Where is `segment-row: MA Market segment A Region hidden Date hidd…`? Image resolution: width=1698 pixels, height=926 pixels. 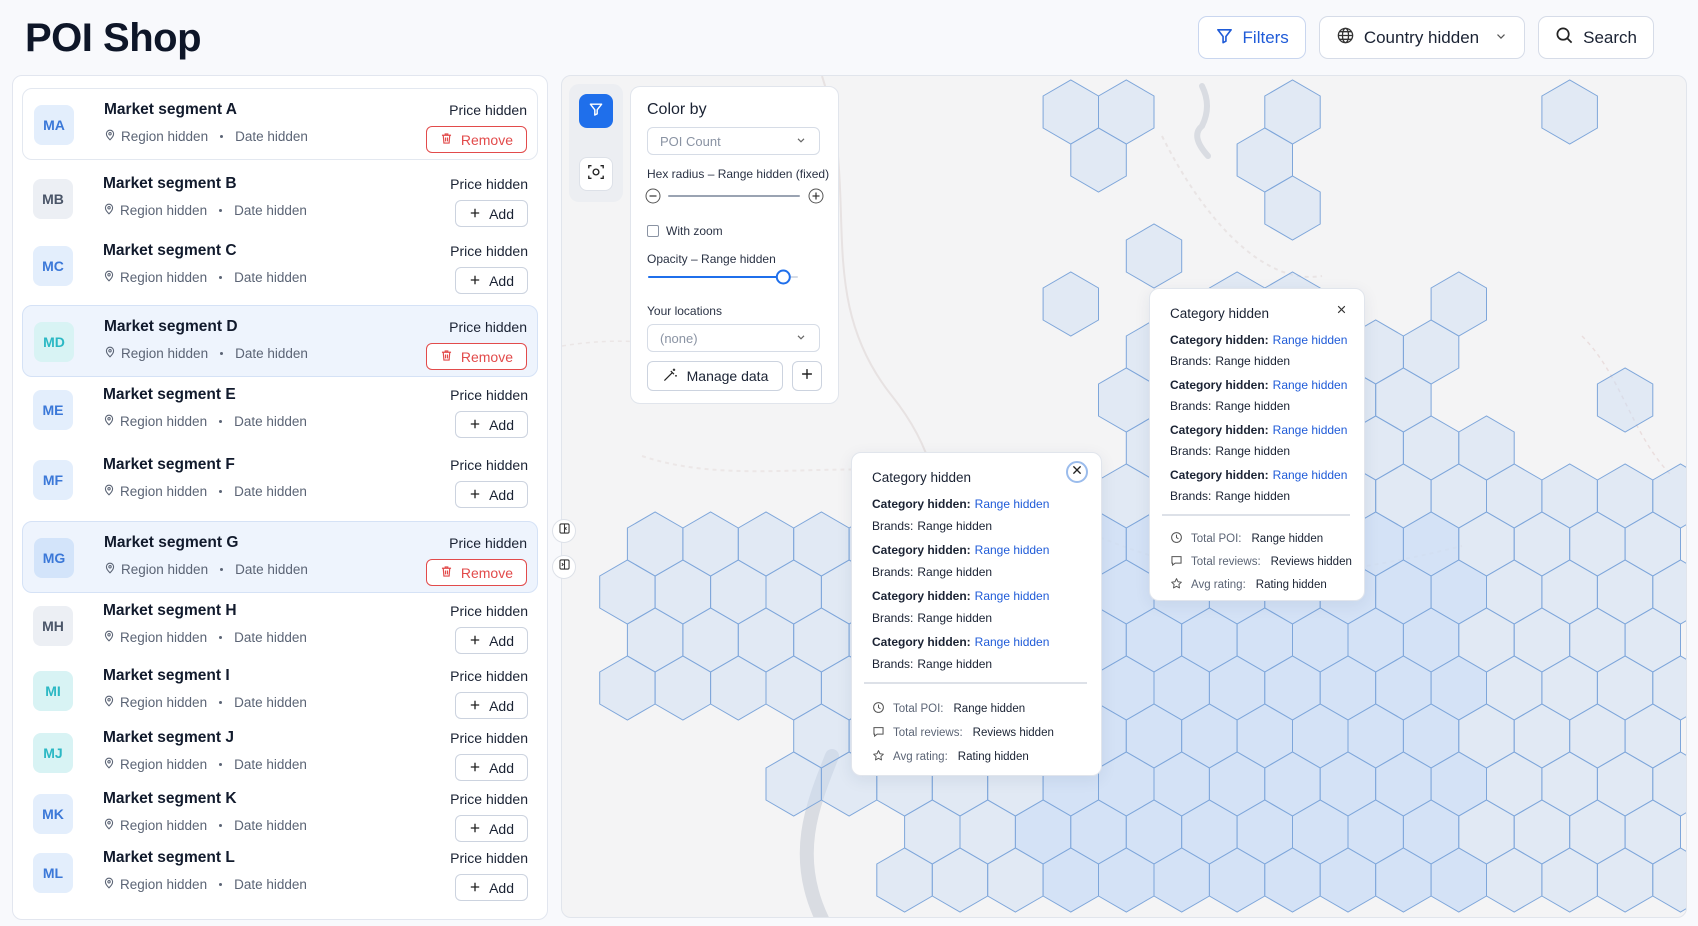 segment-row: MA Market segment A Region hidden Date hidd… is located at coordinates (280, 124).